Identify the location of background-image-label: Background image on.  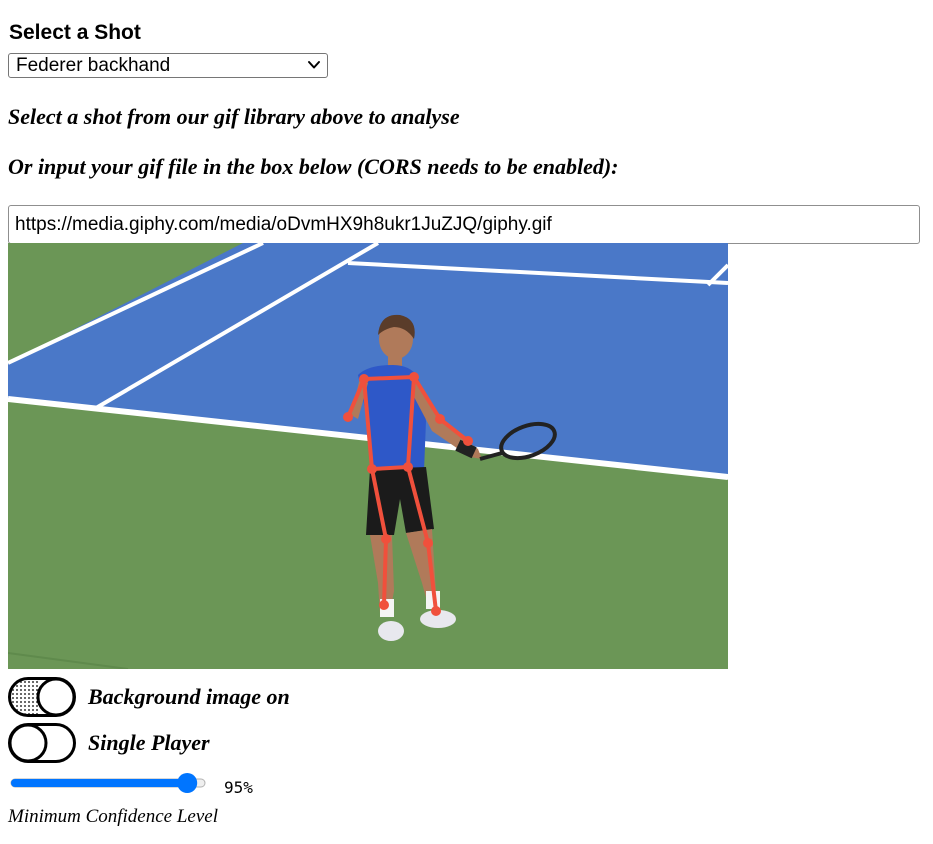
(189, 696).